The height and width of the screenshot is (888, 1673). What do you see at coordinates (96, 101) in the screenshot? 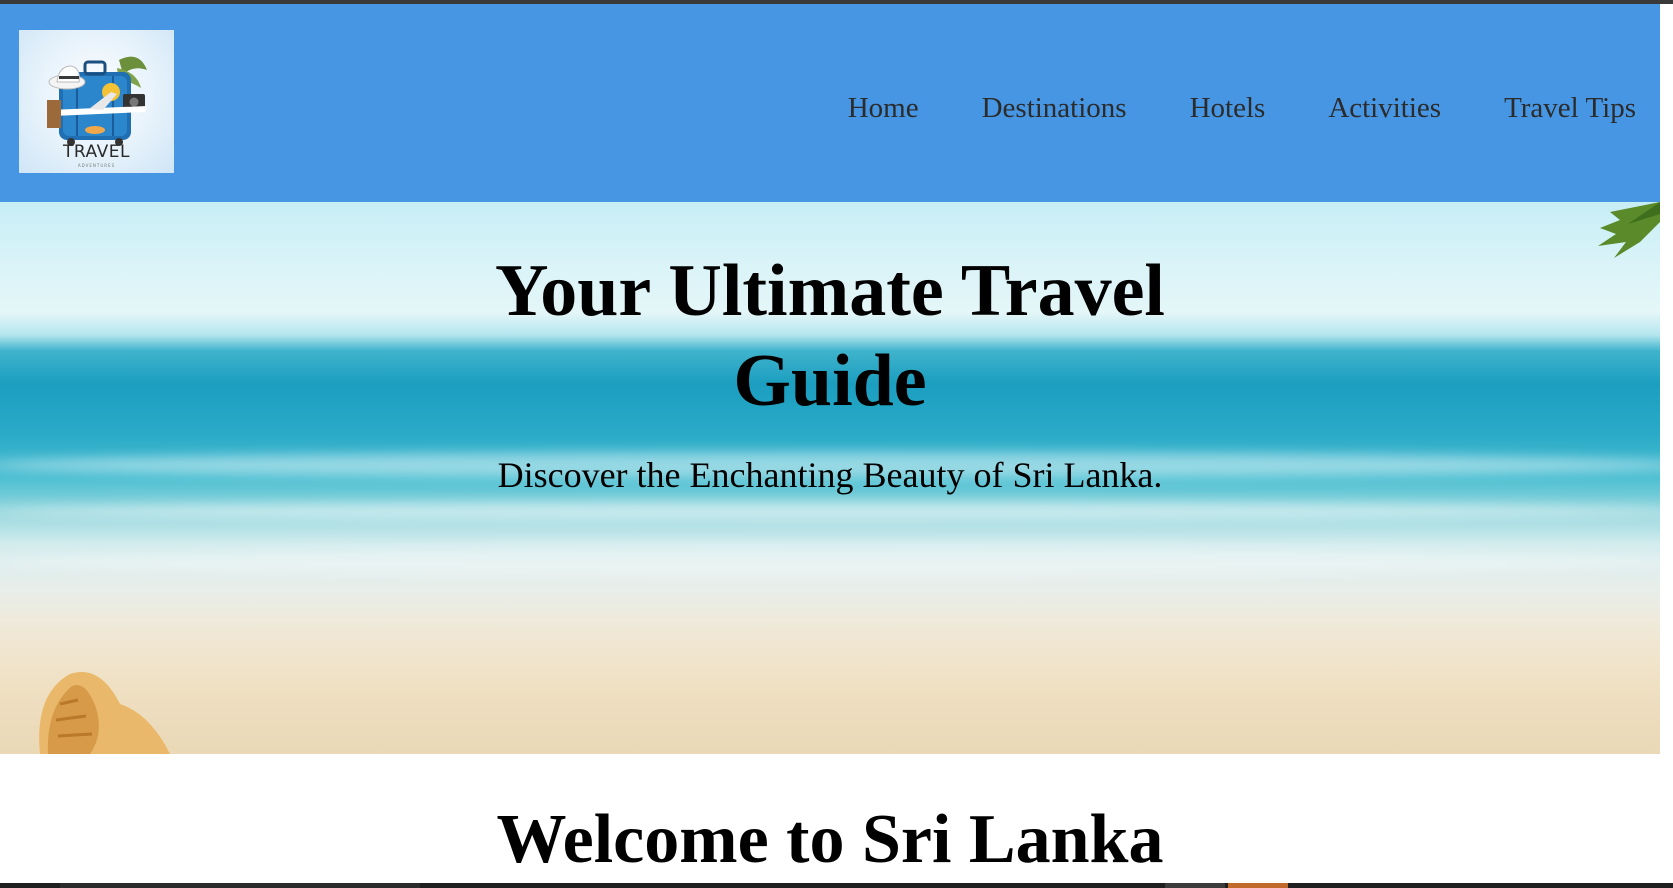
I see `site-logo: TRAVEL ADVENTURES` at bounding box center [96, 101].